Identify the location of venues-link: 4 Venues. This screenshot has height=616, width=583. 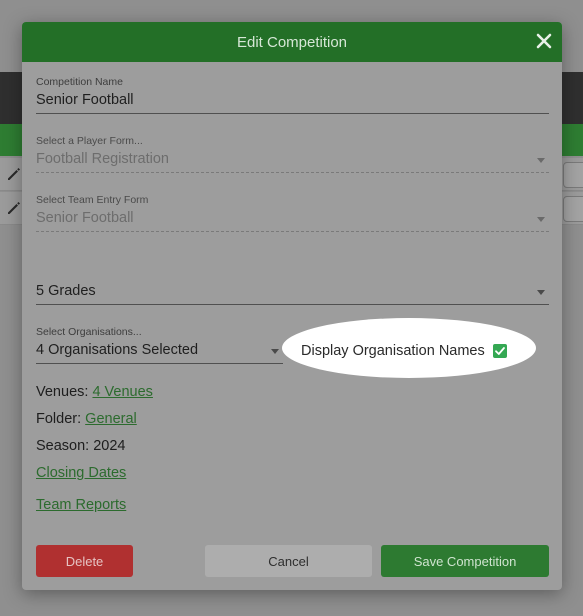
(122, 392).